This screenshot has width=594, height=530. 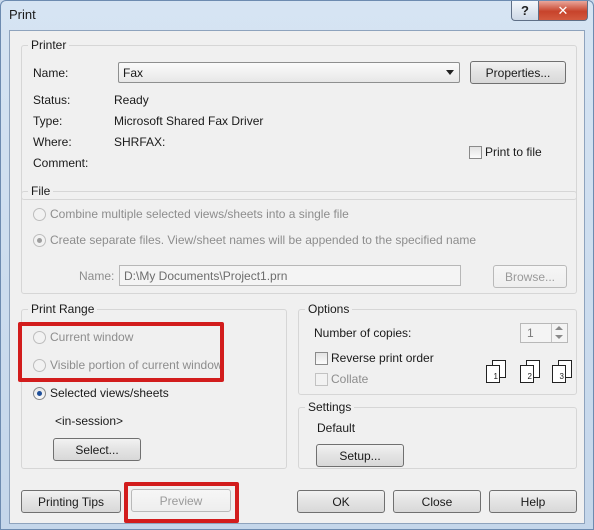 I want to click on chevron-up-icon, so click(x=559, y=328).